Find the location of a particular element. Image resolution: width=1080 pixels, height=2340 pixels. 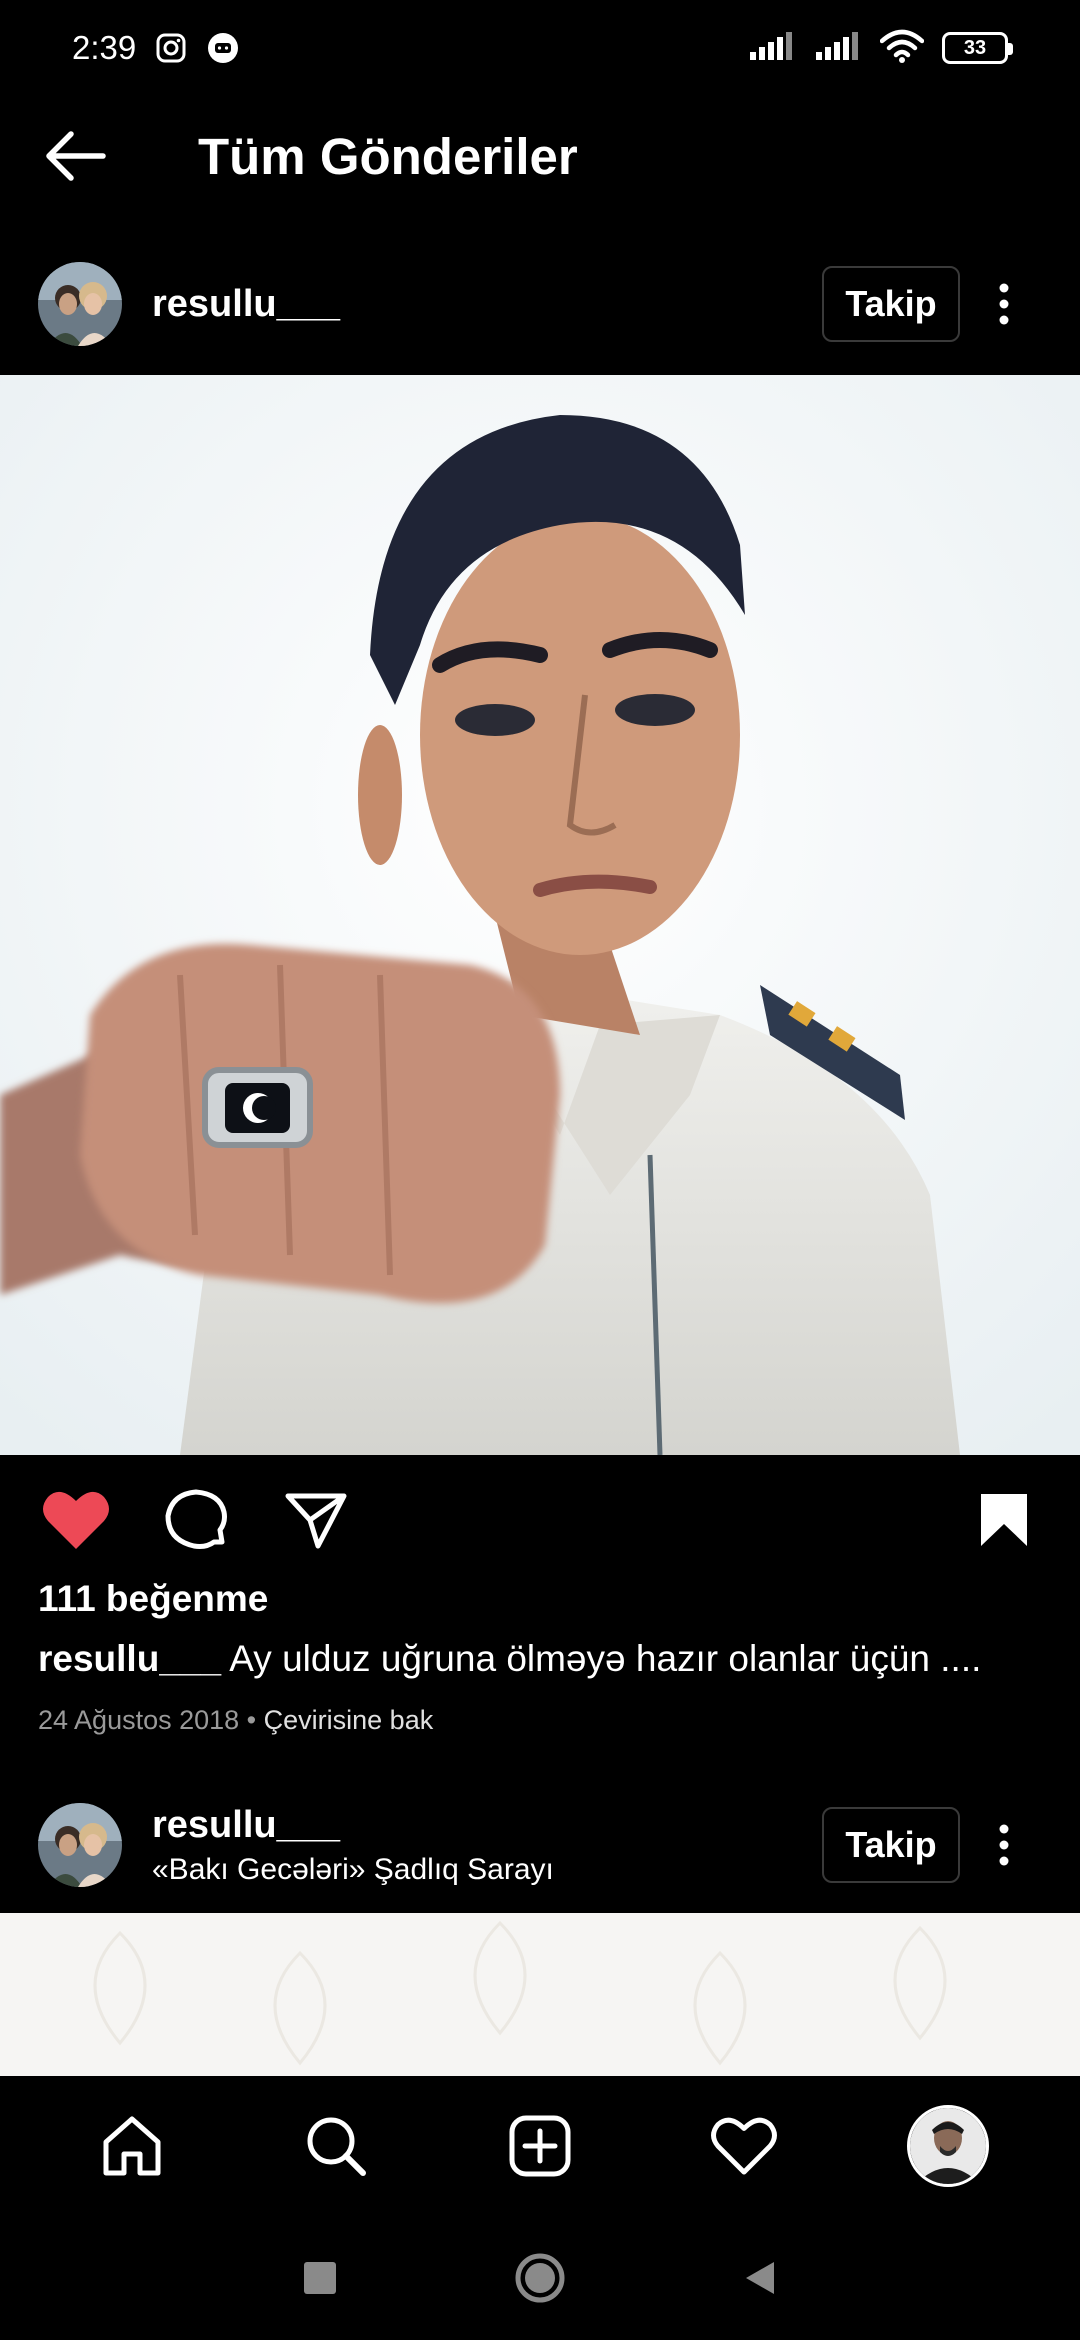

home-system-button is located at coordinates (540, 2278).